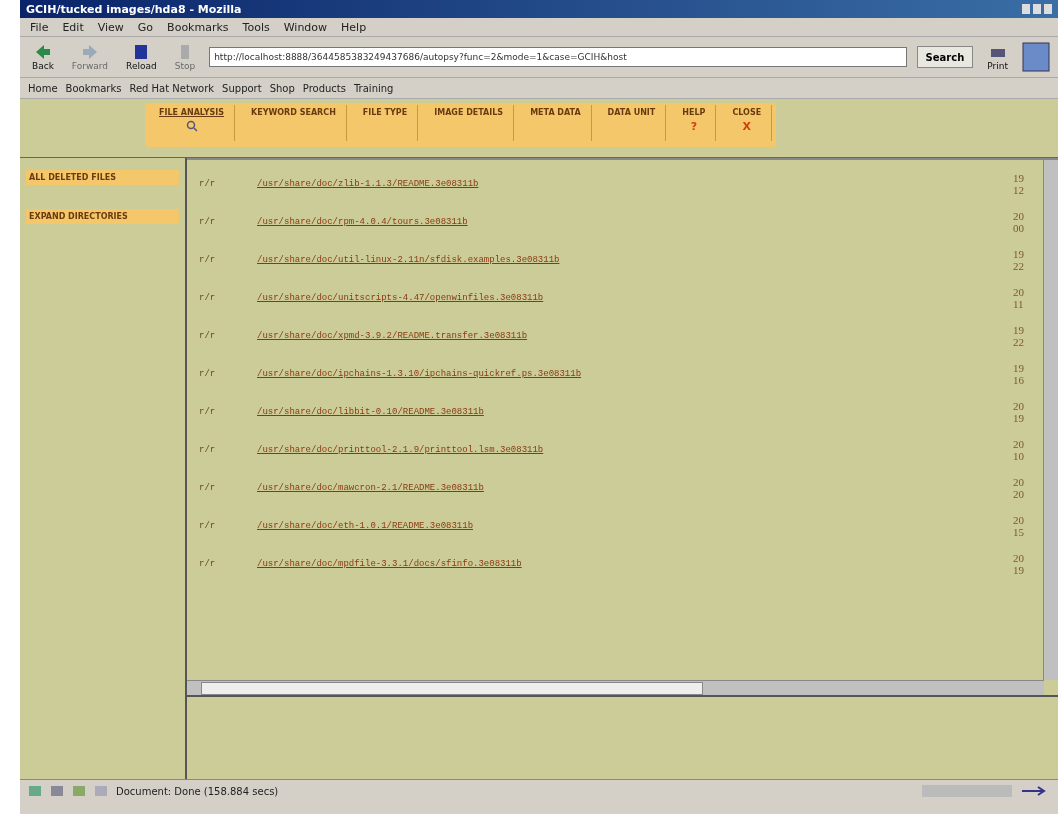 Image resolution: width=1058 pixels, height=814 pixels. What do you see at coordinates (635, 564) in the screenshot?
I see `file-path-link: /usr/share/doc/mpdfile-3.3.1/docs/sfinfo.3e08311b` at bounding box center [635, 564].